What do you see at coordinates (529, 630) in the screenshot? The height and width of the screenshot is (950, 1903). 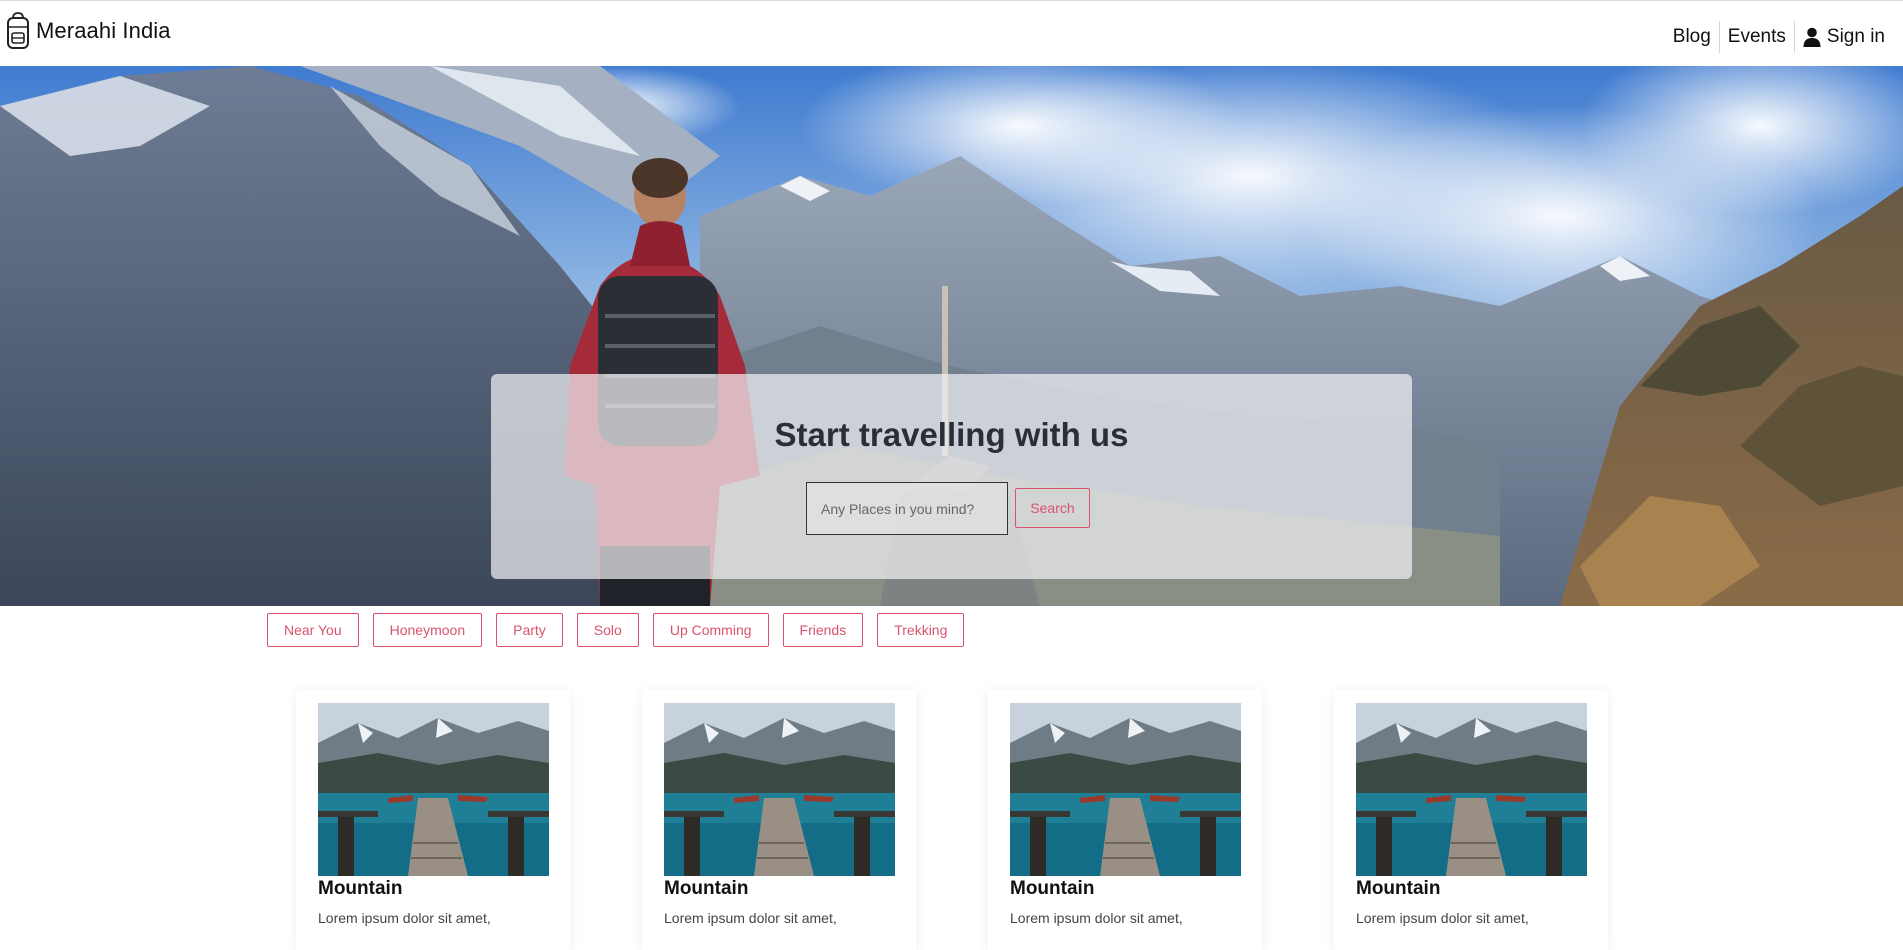 I see `category-party: Party` at bounding box center [529, 630].